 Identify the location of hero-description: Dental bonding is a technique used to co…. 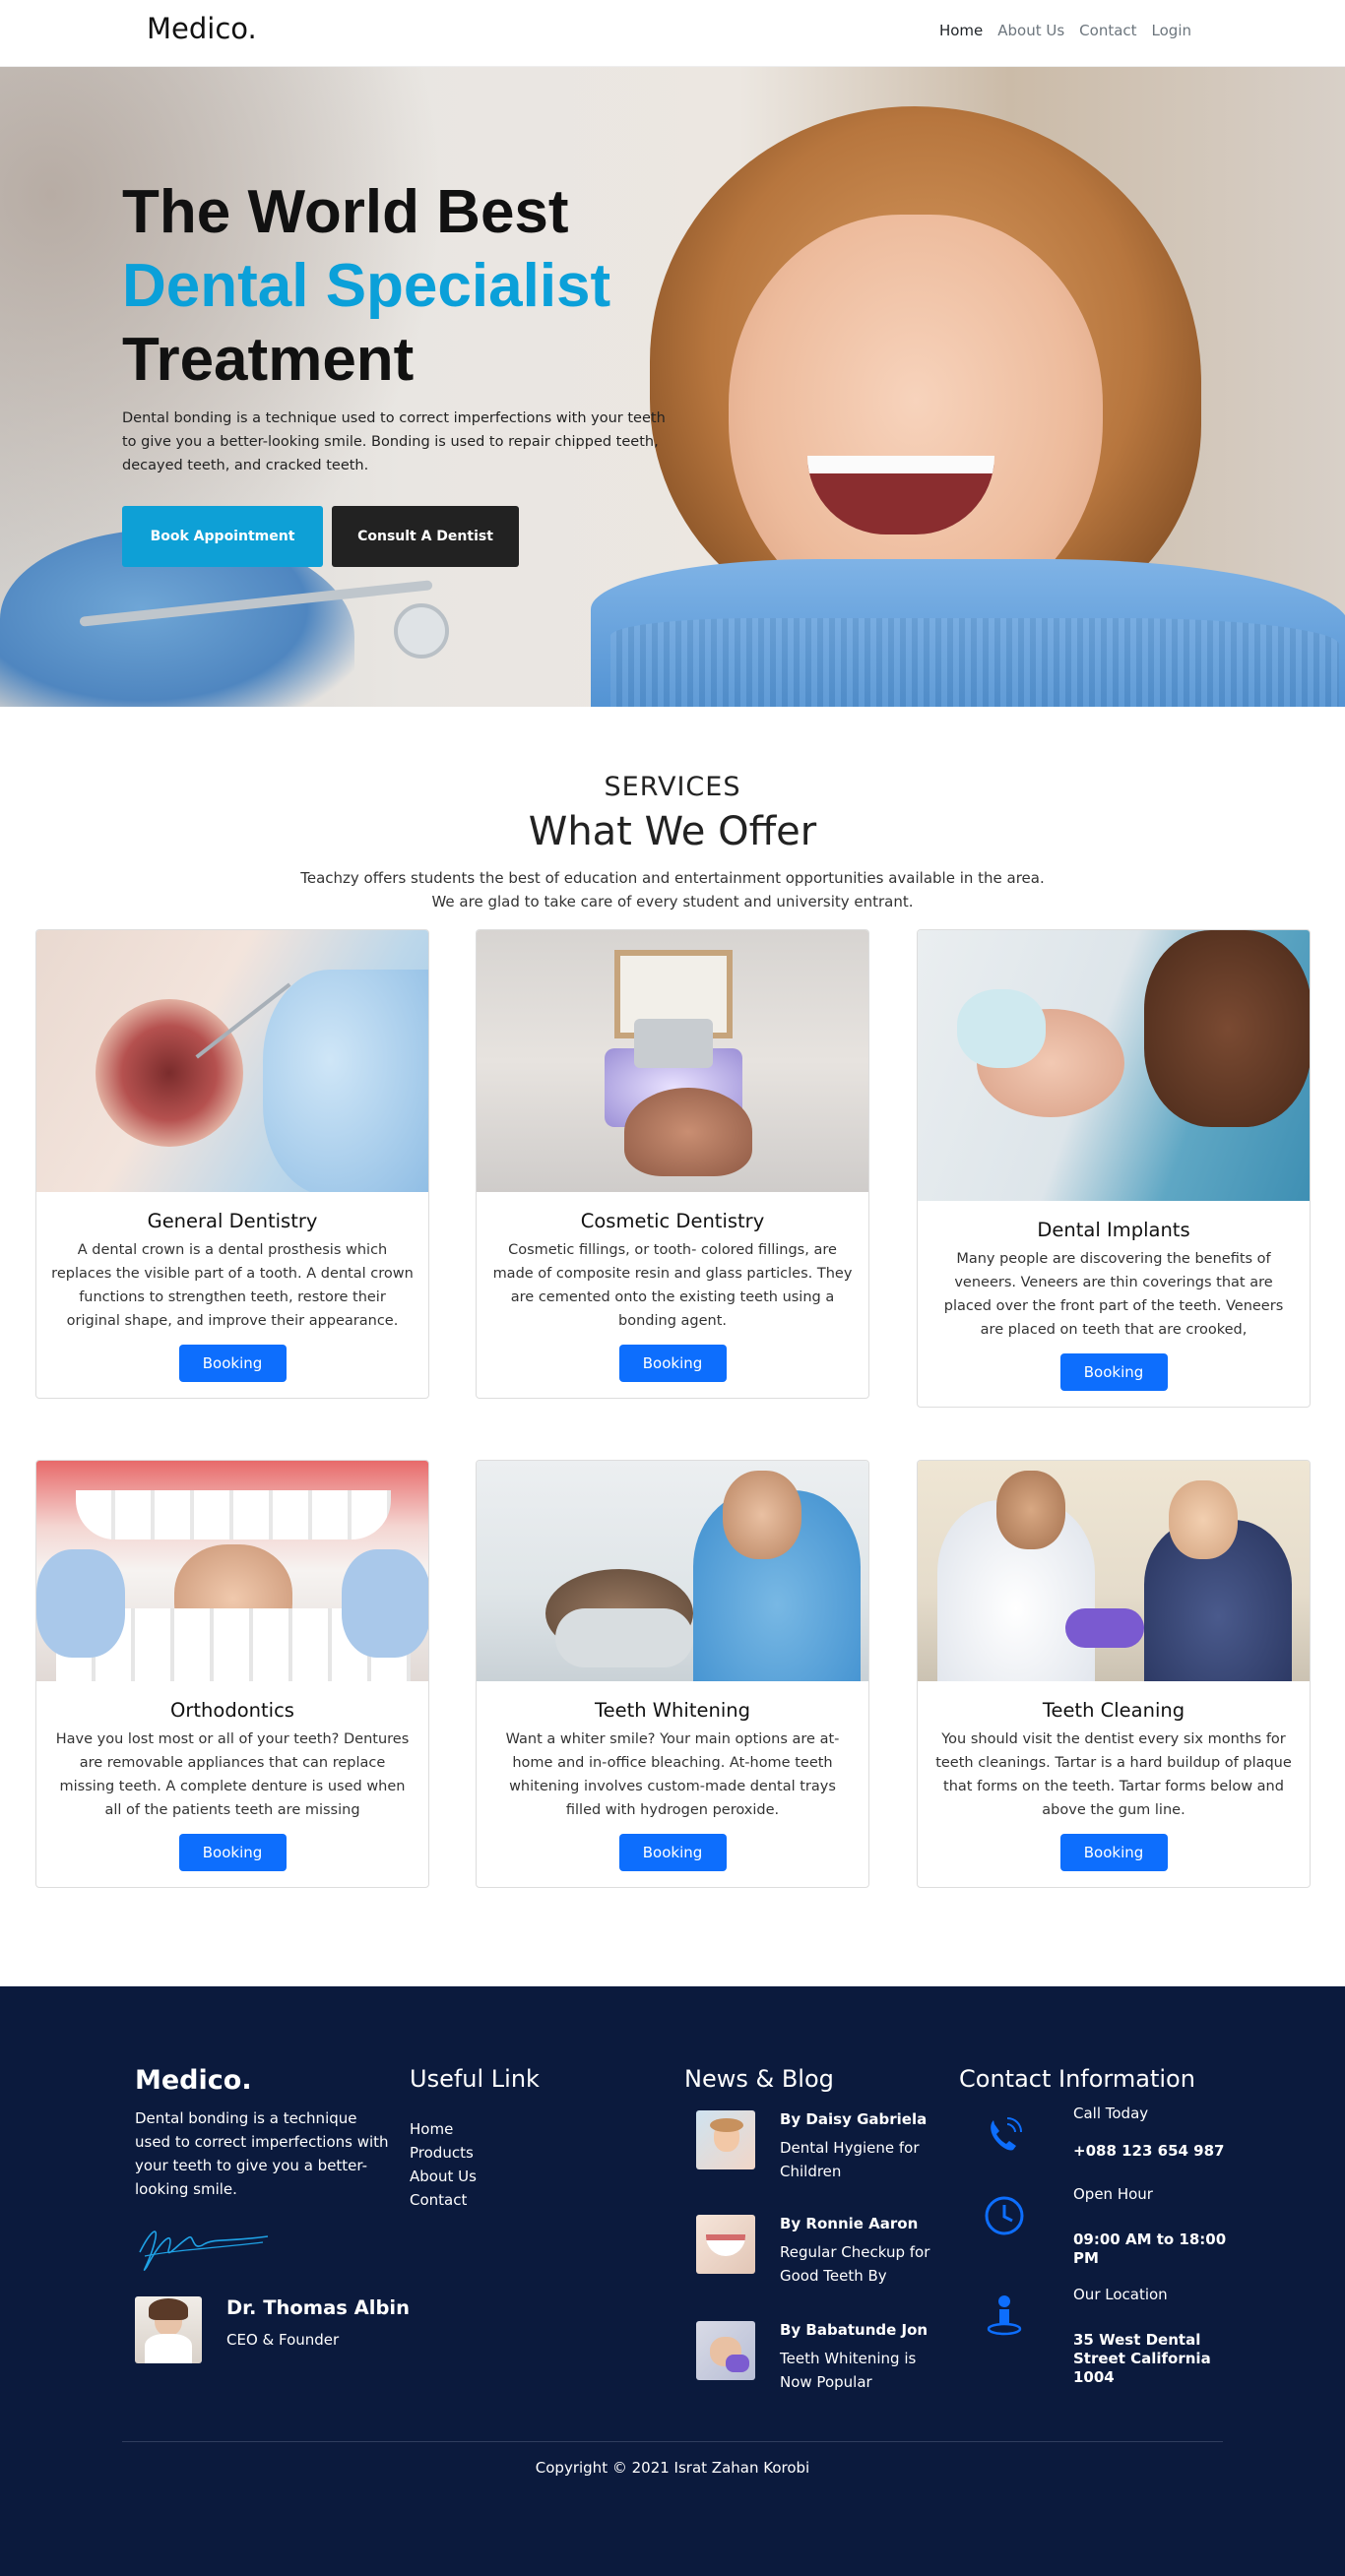
(394, 441).